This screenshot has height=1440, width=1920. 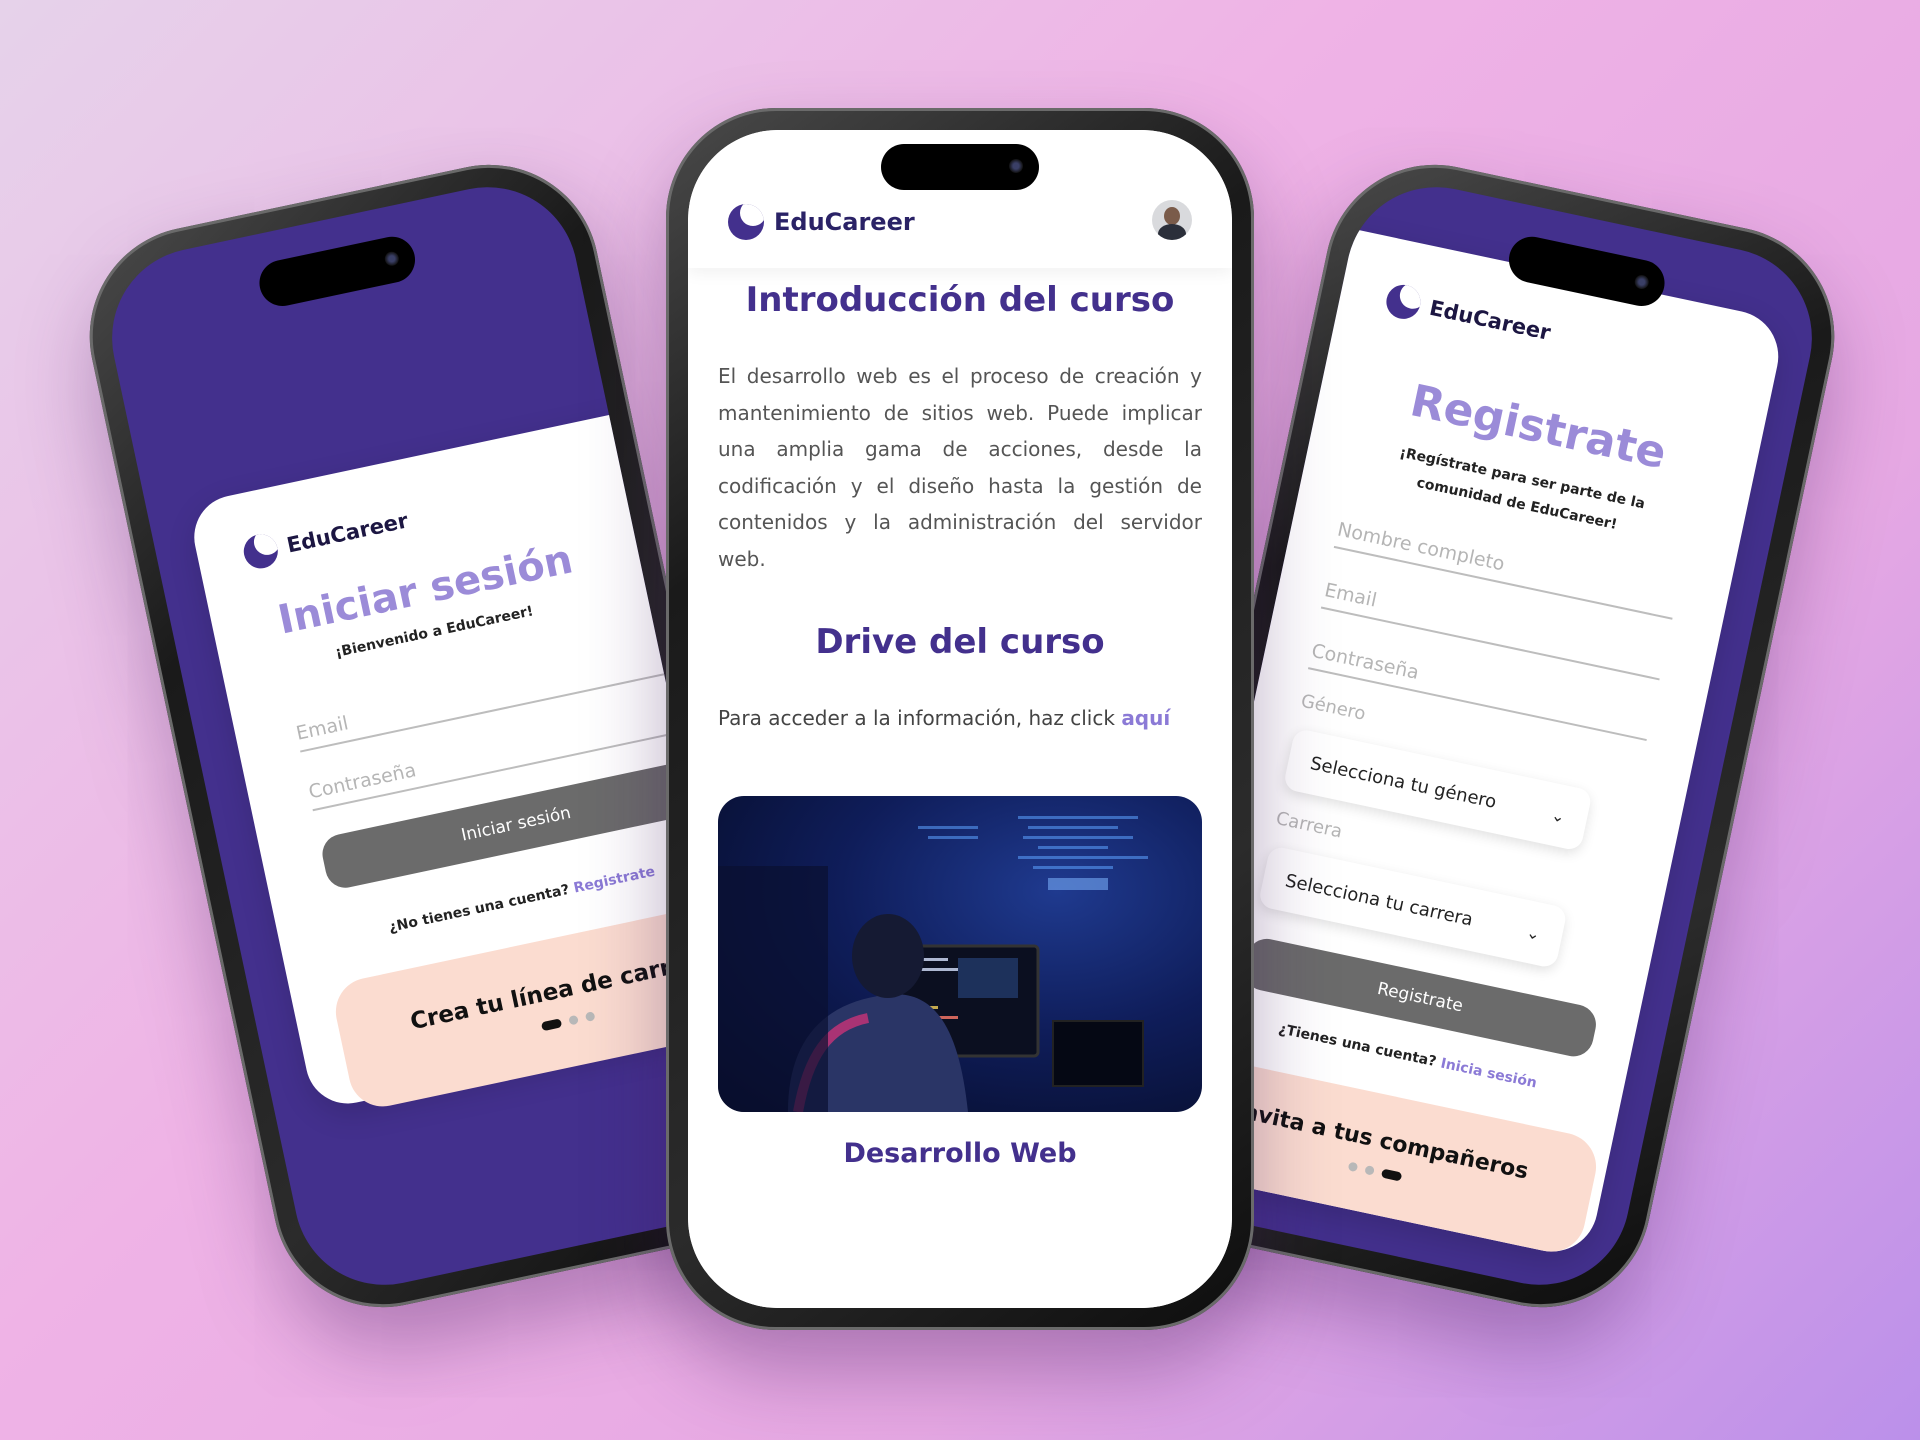 What do you see at coordinates (1172, 220) in the screenshot?
I see `user-avatar` at bounding box center [1172, 220].